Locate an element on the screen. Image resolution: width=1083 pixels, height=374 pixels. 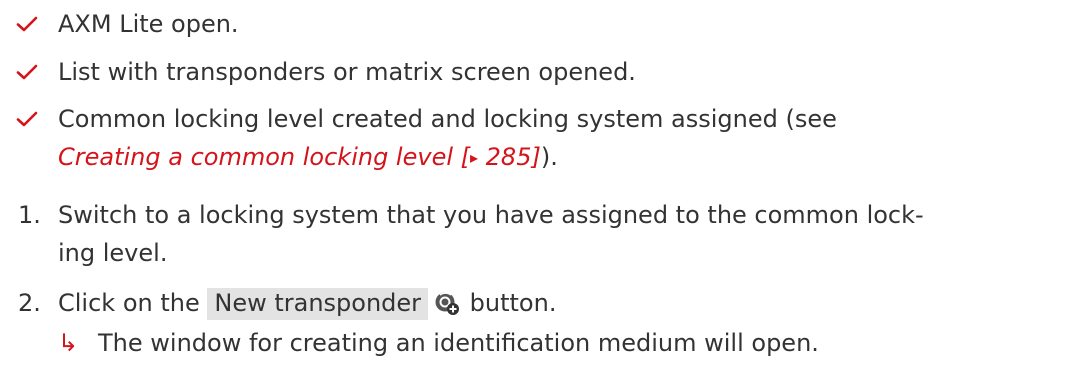
new-transponder-button-label: New transponder is located at coordinates (318, 304).